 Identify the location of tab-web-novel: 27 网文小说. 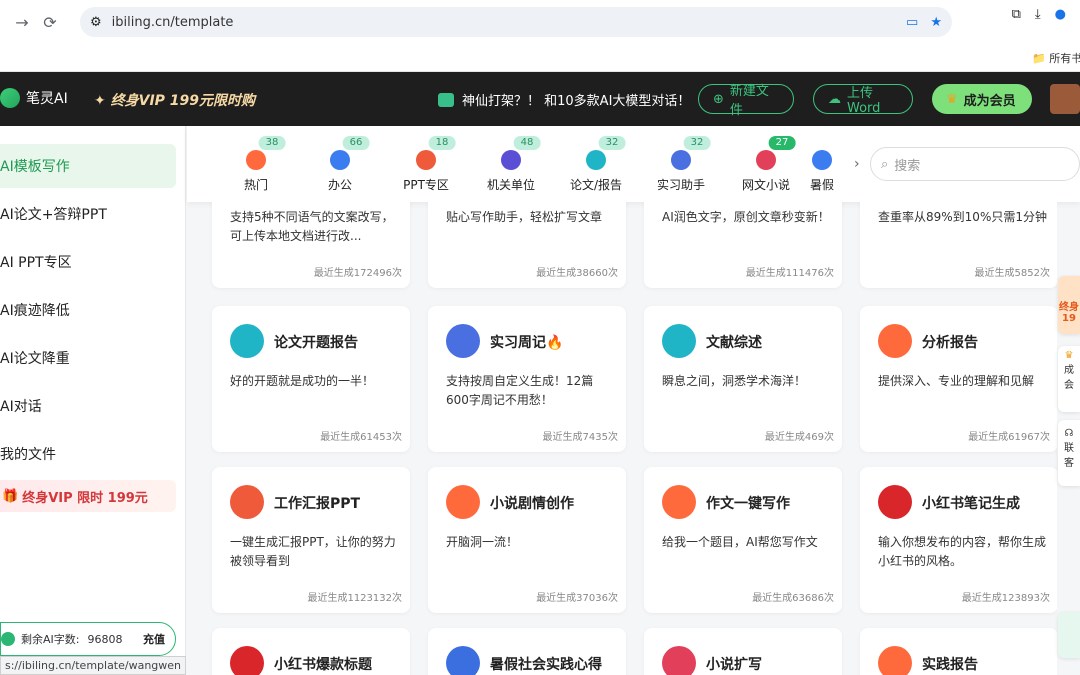
(766, 166).